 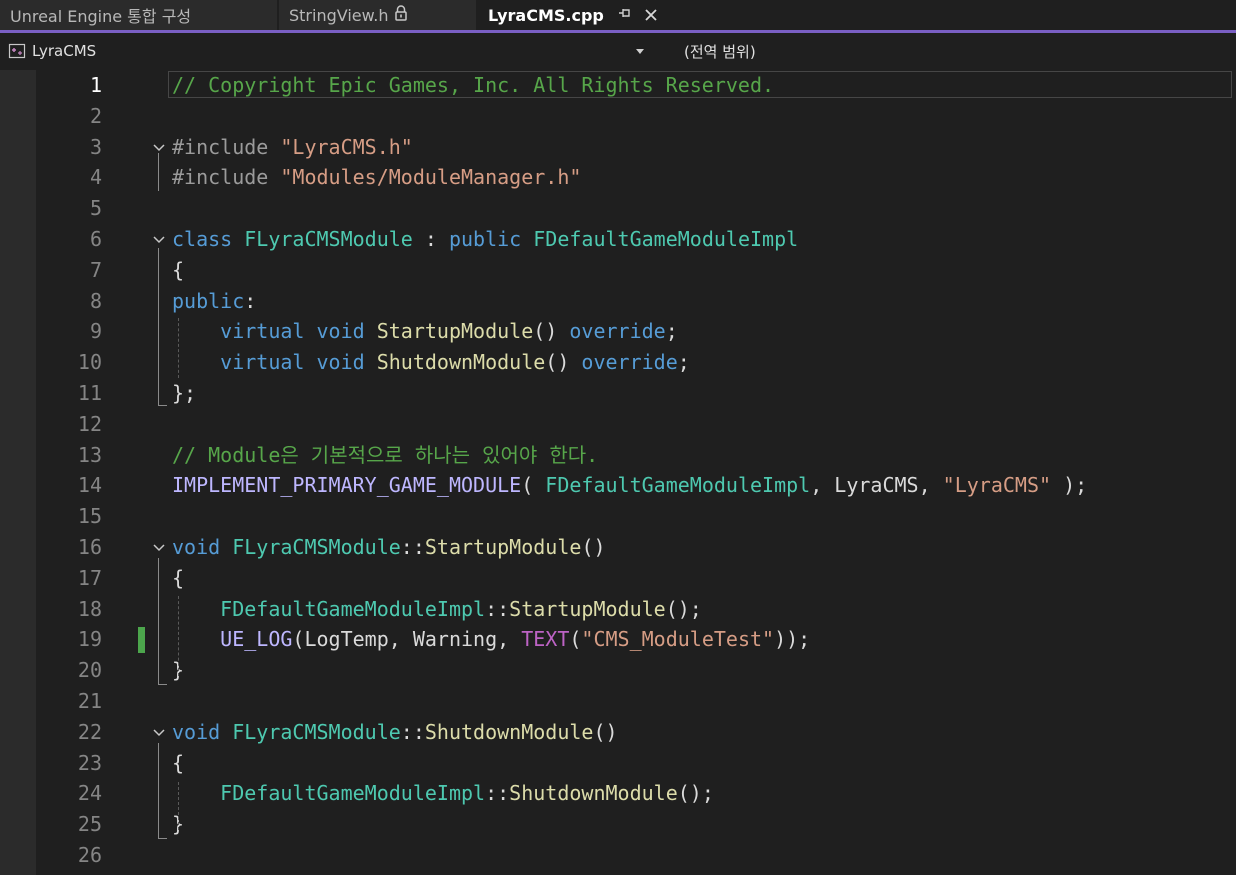 I want to click on code-text: virtual void StartupModule() override;, so click(x=425, y=331).